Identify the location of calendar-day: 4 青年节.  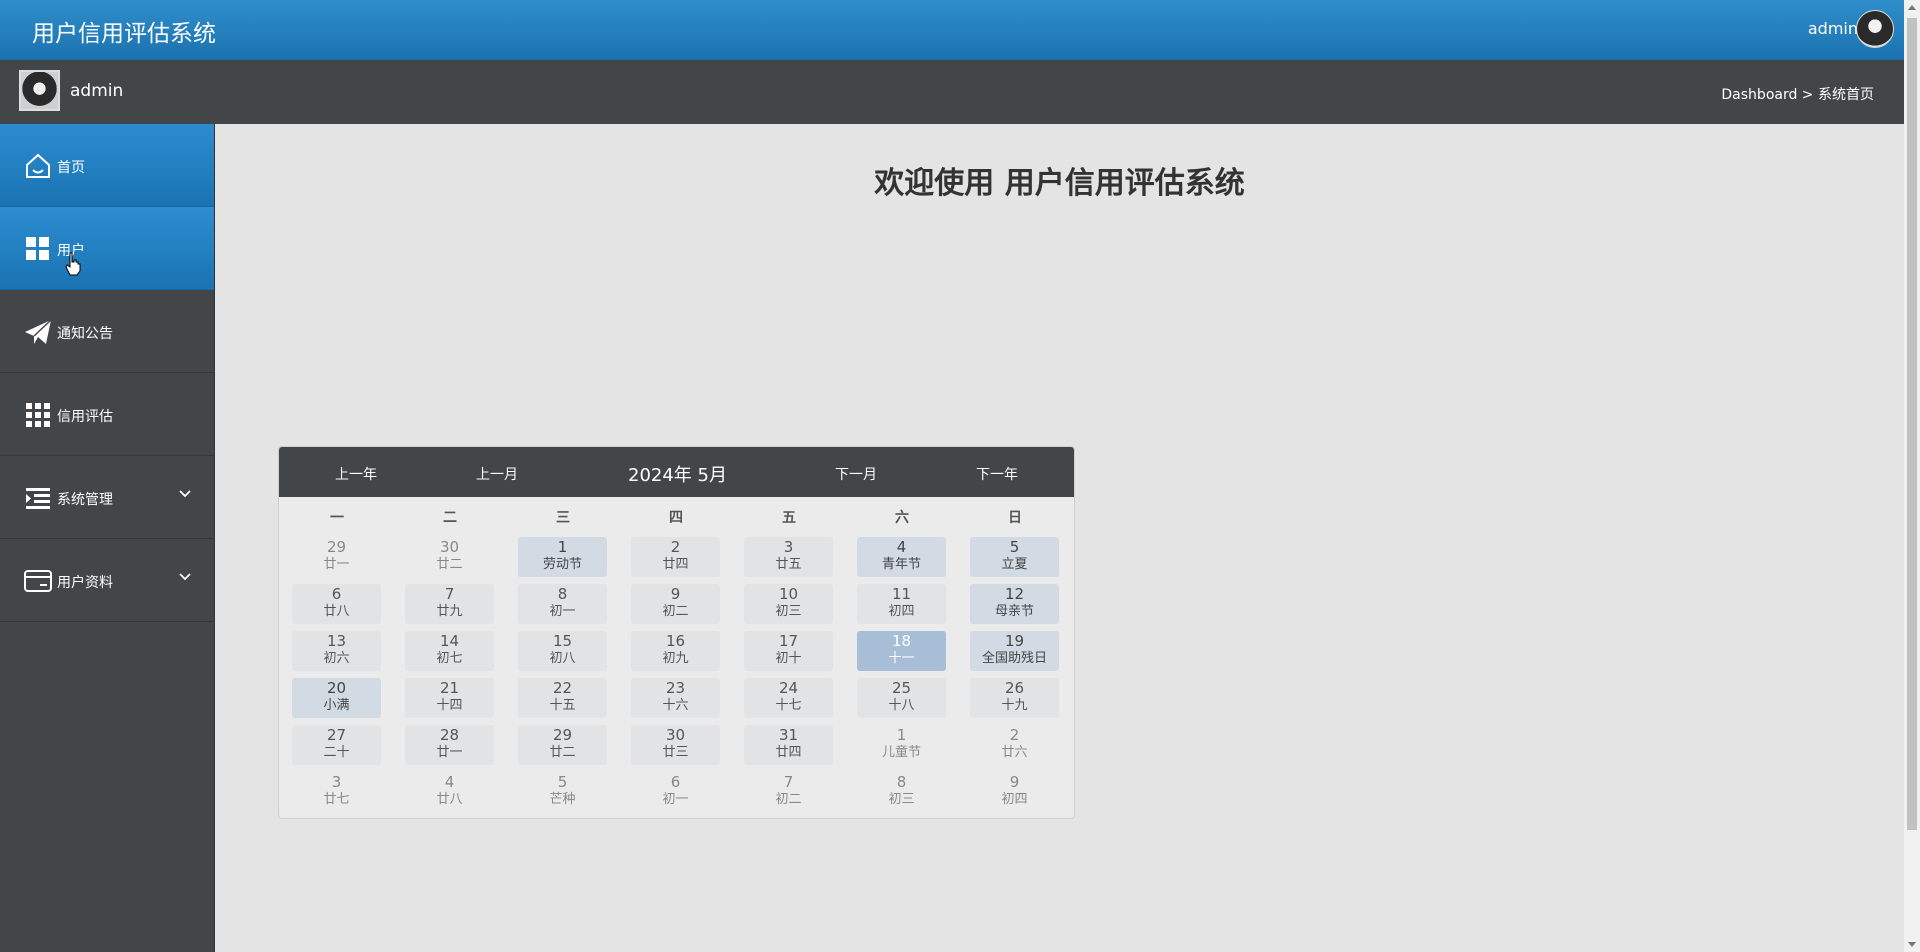
(901, 557).